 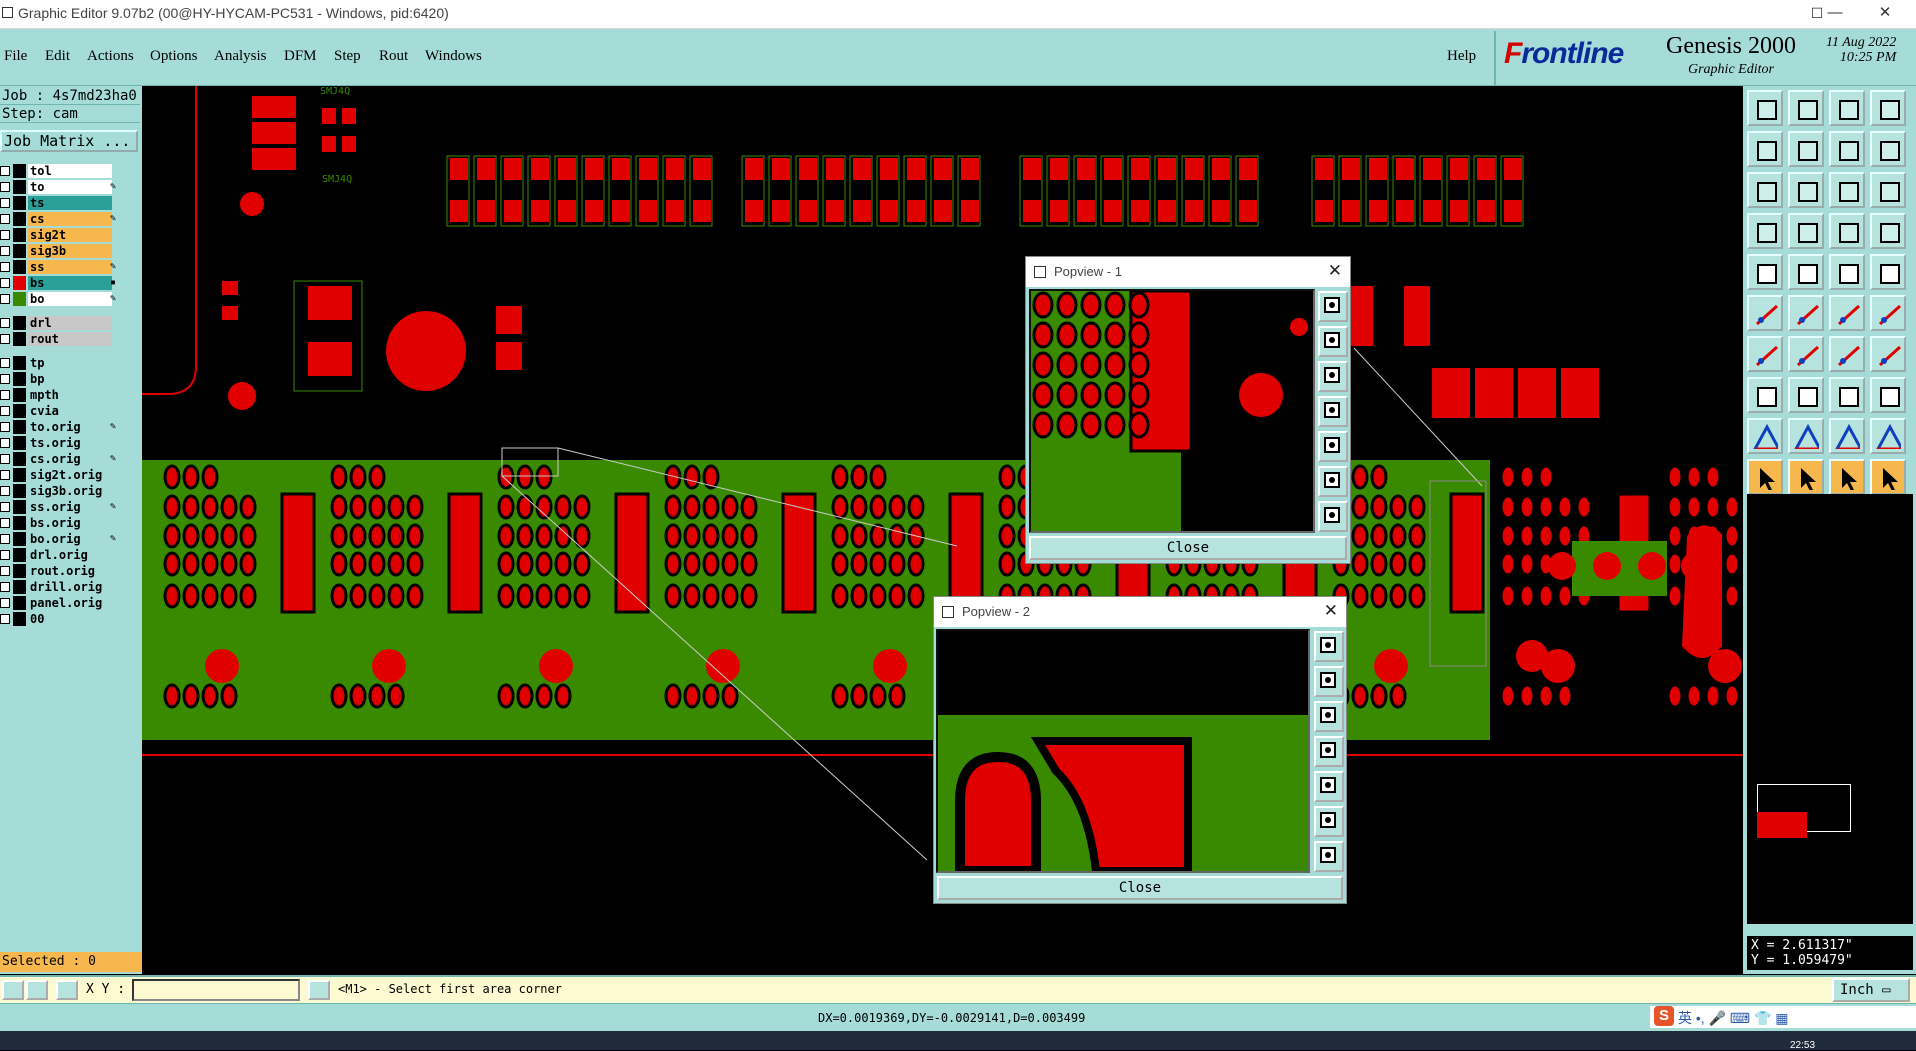 I want to click on info-icon, so click(x=319, y=990).